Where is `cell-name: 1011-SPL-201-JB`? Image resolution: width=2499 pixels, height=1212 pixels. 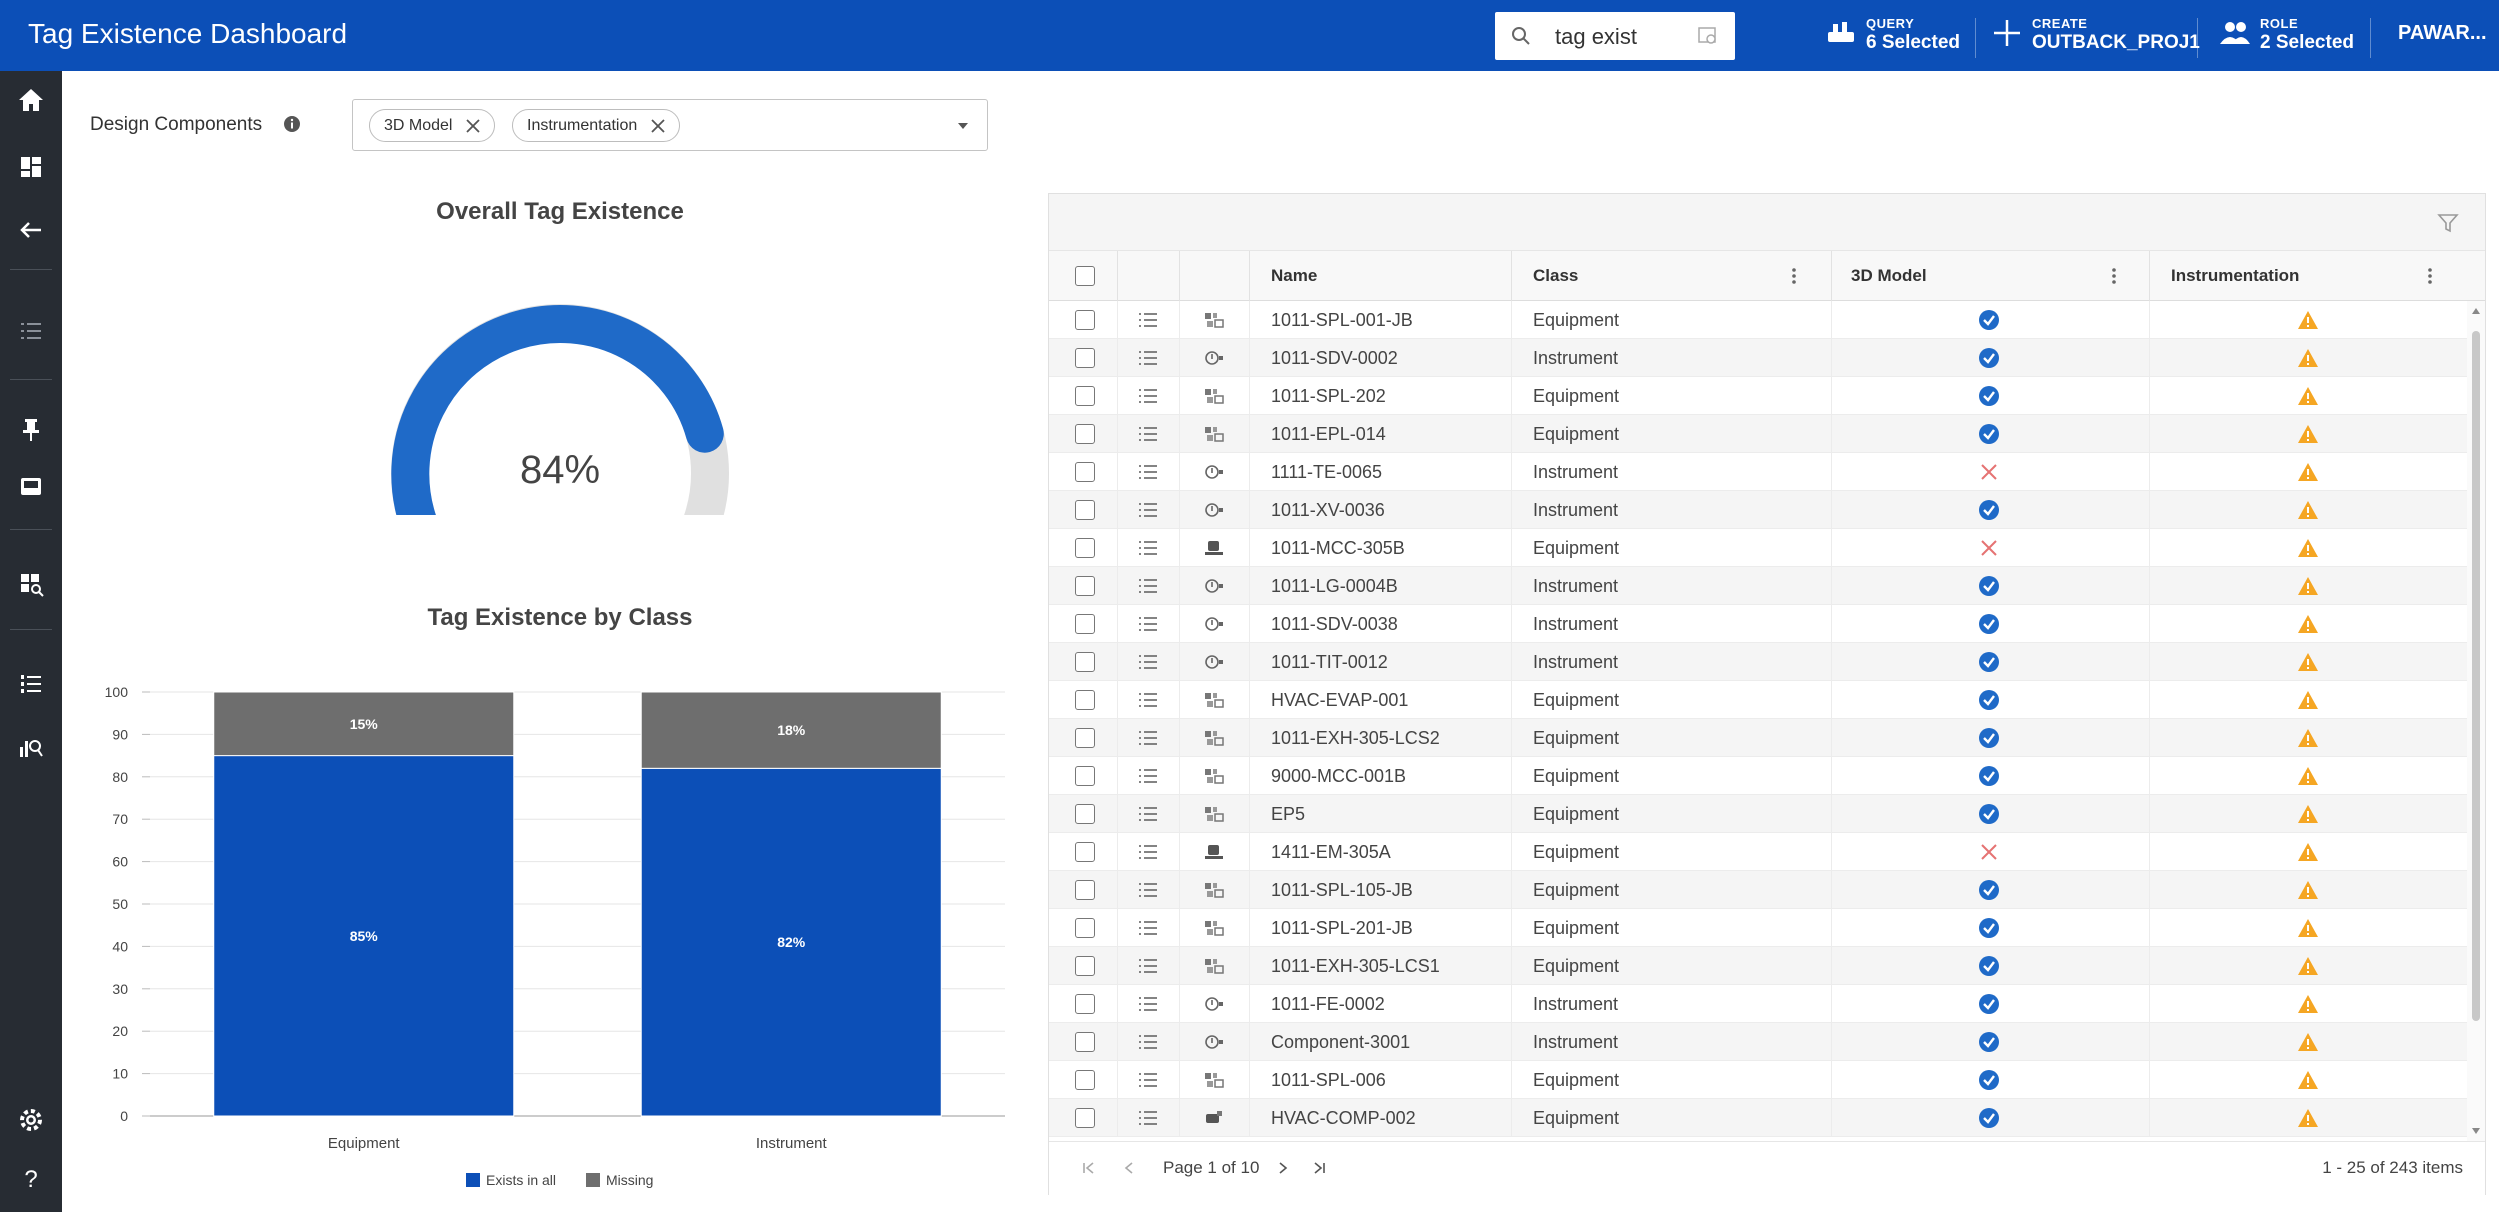
cell-name: 1011-SPL-201-JB is located at coordinates (1342, 928).